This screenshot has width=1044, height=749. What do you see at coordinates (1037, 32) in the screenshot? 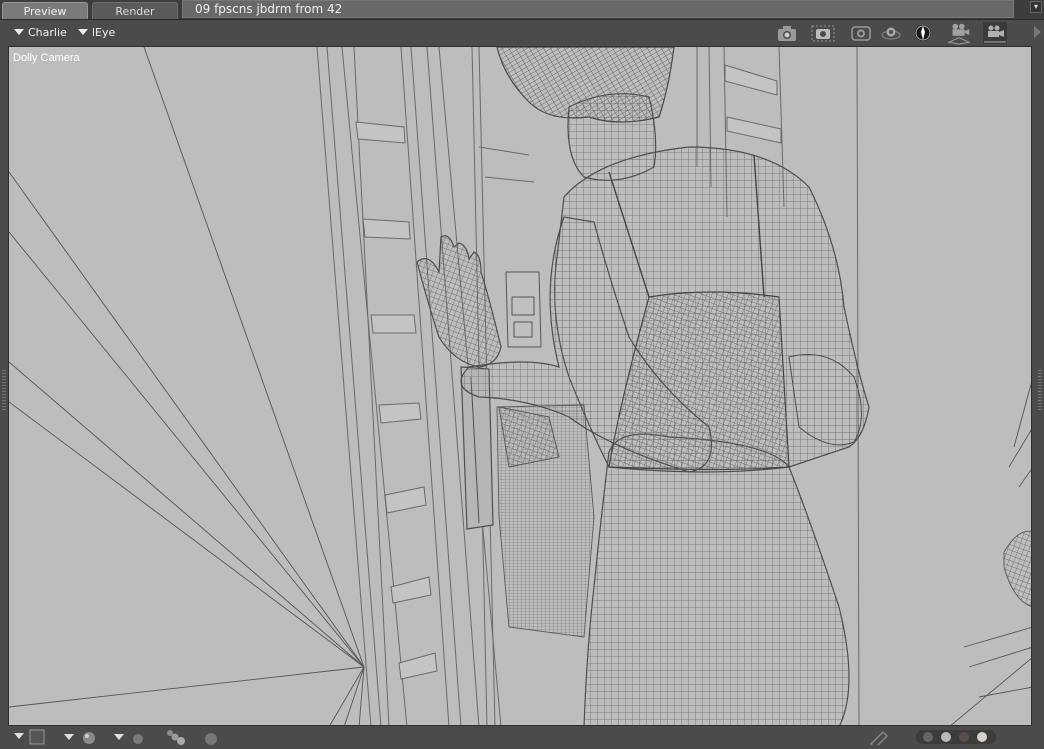
I see `chevron-right-icon` at bounding box center [1037, 32].